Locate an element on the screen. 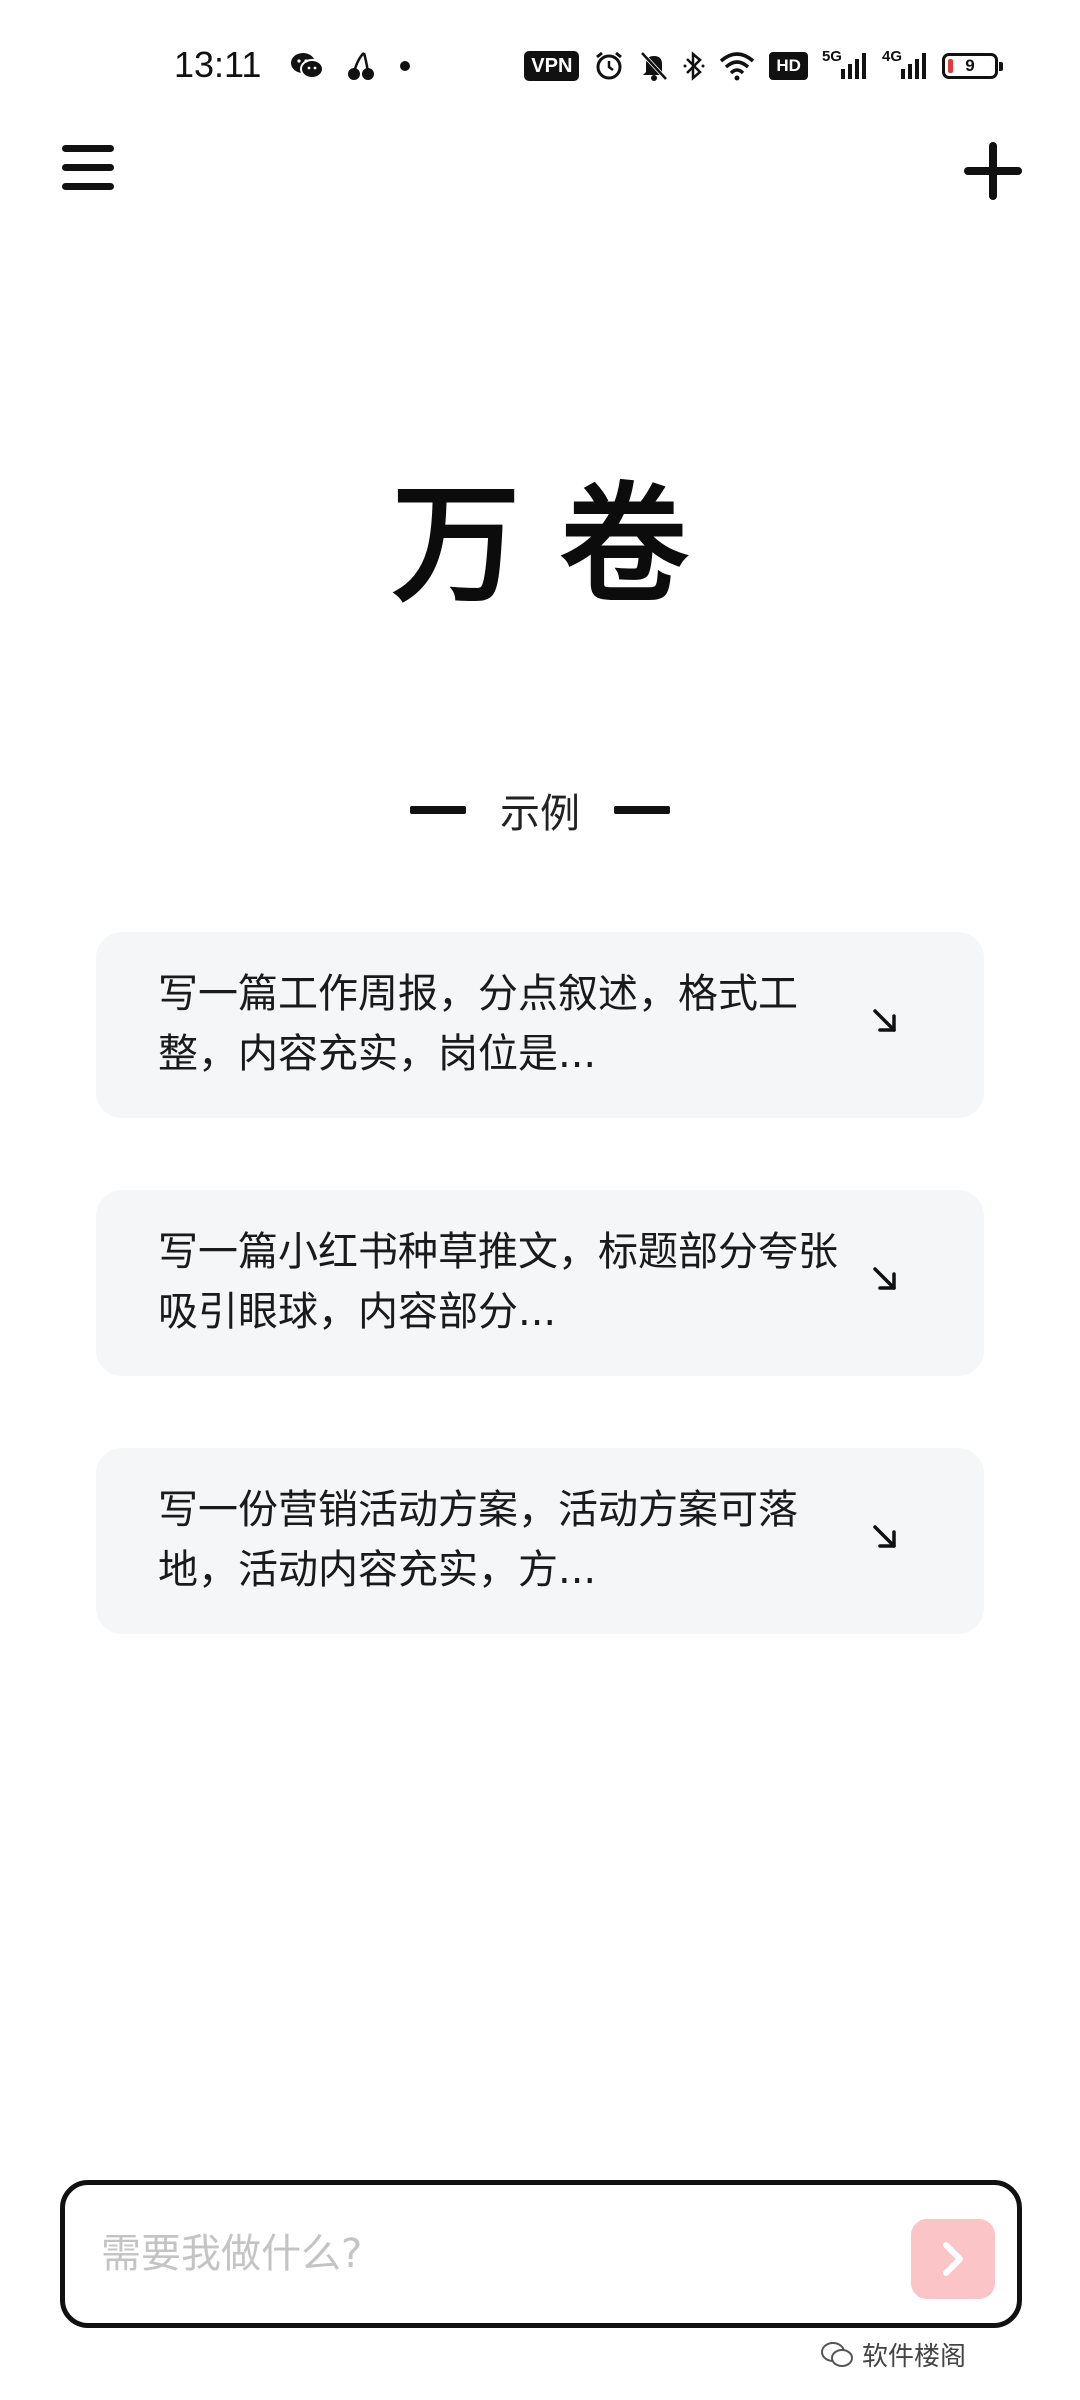  plus-icon is located at coordinates (993, 171).